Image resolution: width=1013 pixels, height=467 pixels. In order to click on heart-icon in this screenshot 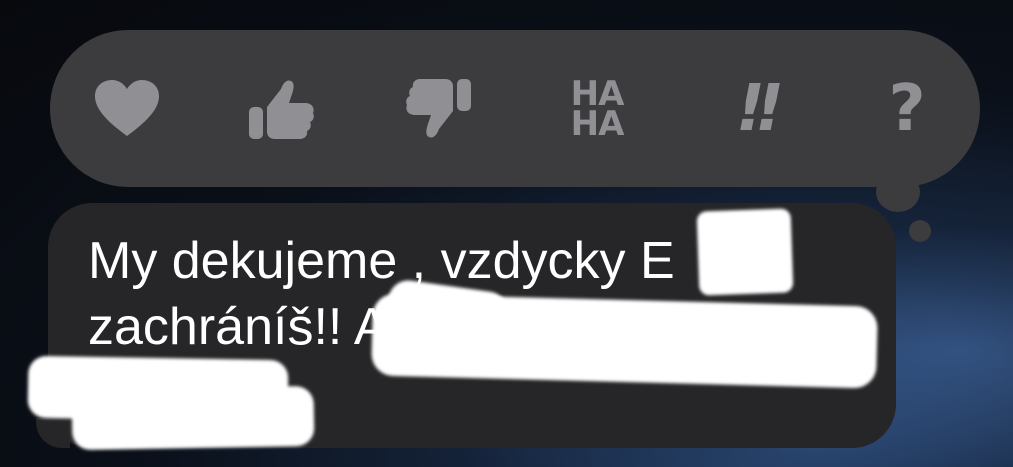, I will do `click(127, 108)`.